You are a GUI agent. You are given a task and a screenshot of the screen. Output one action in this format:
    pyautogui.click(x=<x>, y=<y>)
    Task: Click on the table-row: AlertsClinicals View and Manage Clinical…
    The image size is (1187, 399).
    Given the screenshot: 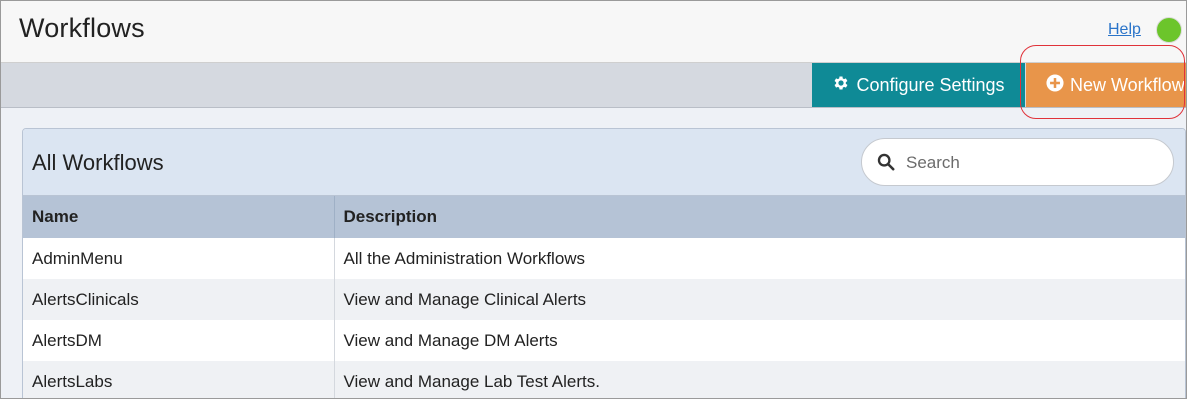 What is the action you would take?
    pyautogui.click(x=604, y=299)
    